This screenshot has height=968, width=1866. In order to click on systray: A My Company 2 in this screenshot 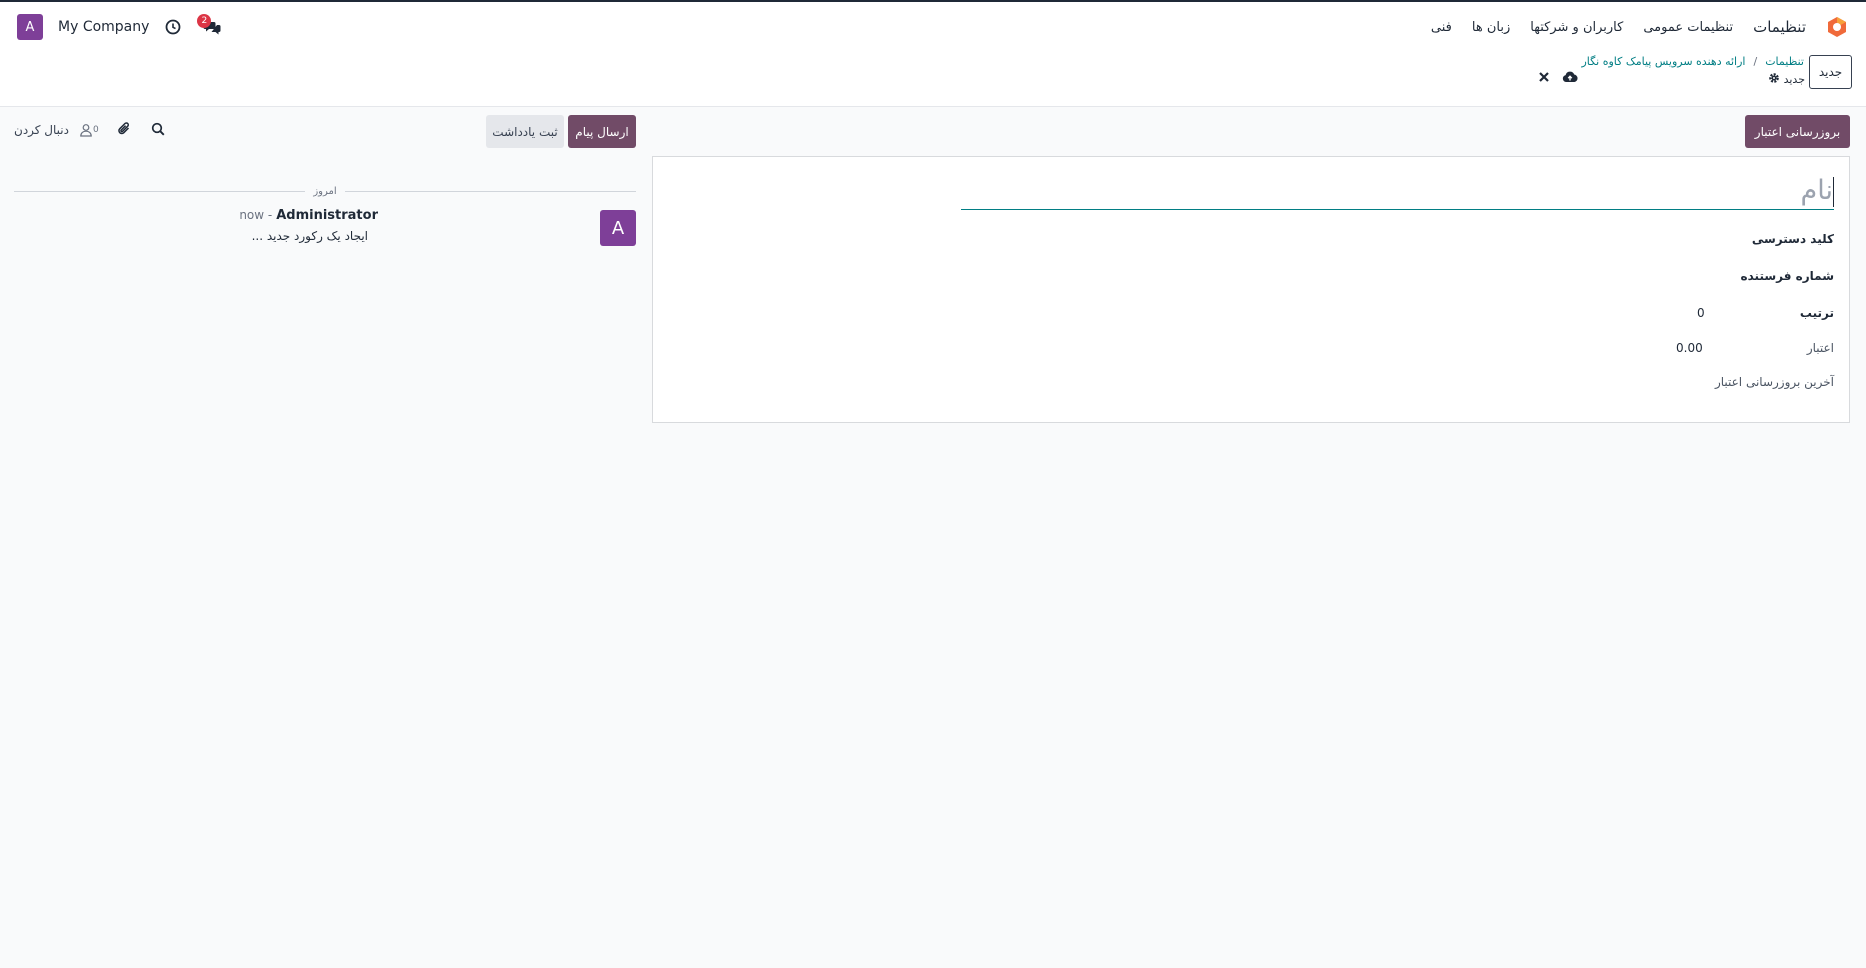, I will do `click(119, 27)`.